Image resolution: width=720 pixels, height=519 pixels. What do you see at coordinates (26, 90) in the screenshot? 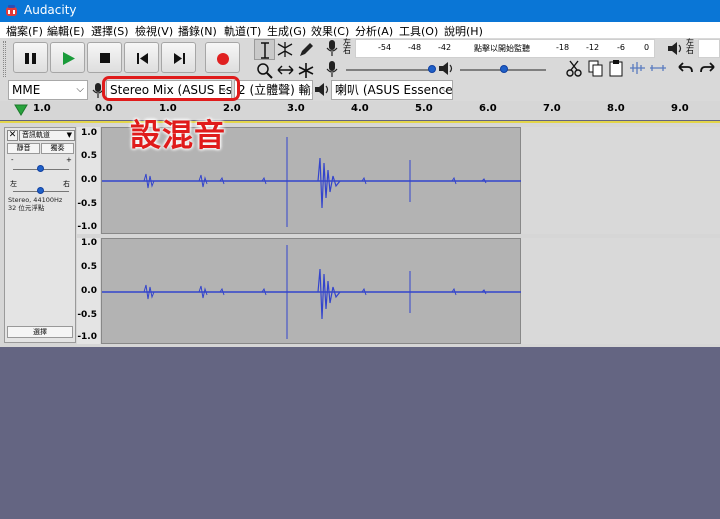
I see `audio-host-value: MME` at bounding box center [26, 90].